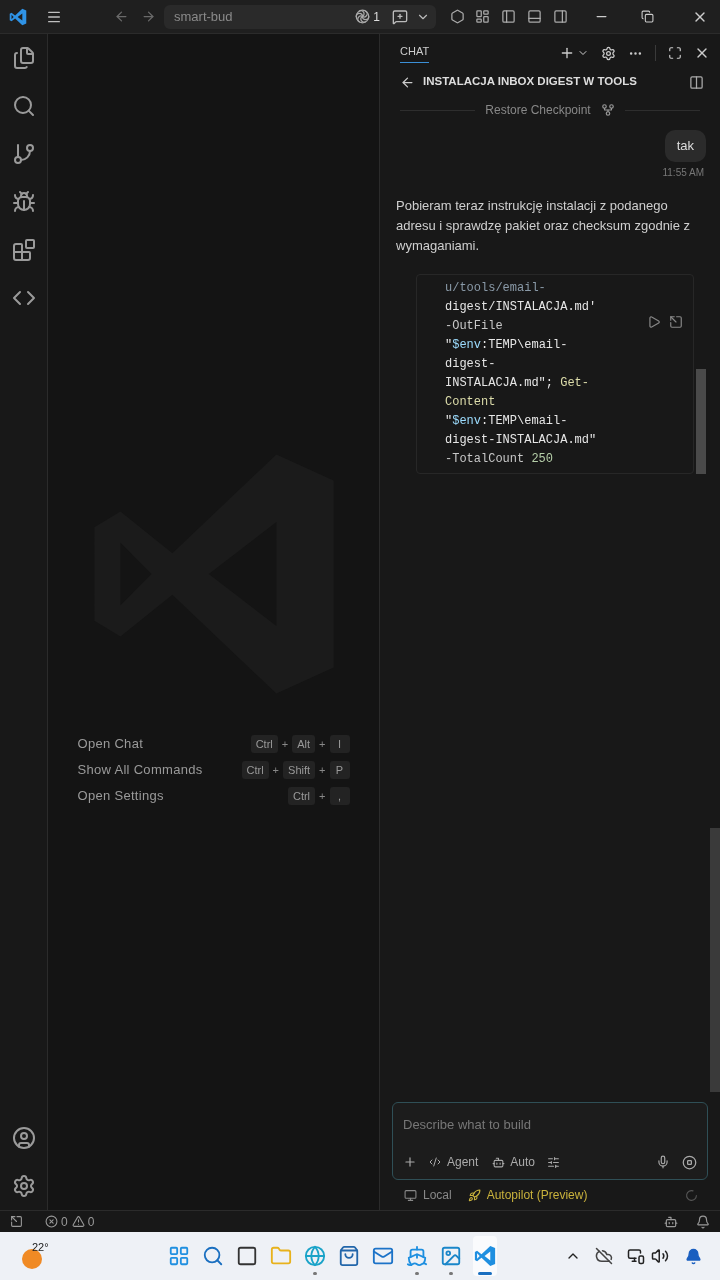 Image resolution: width=720 pixels, height=1280 pixels. What do you see at coordinates (567, 53) in the screenshot?
I see `new-chat-icon` at bounding box center [567, 53].